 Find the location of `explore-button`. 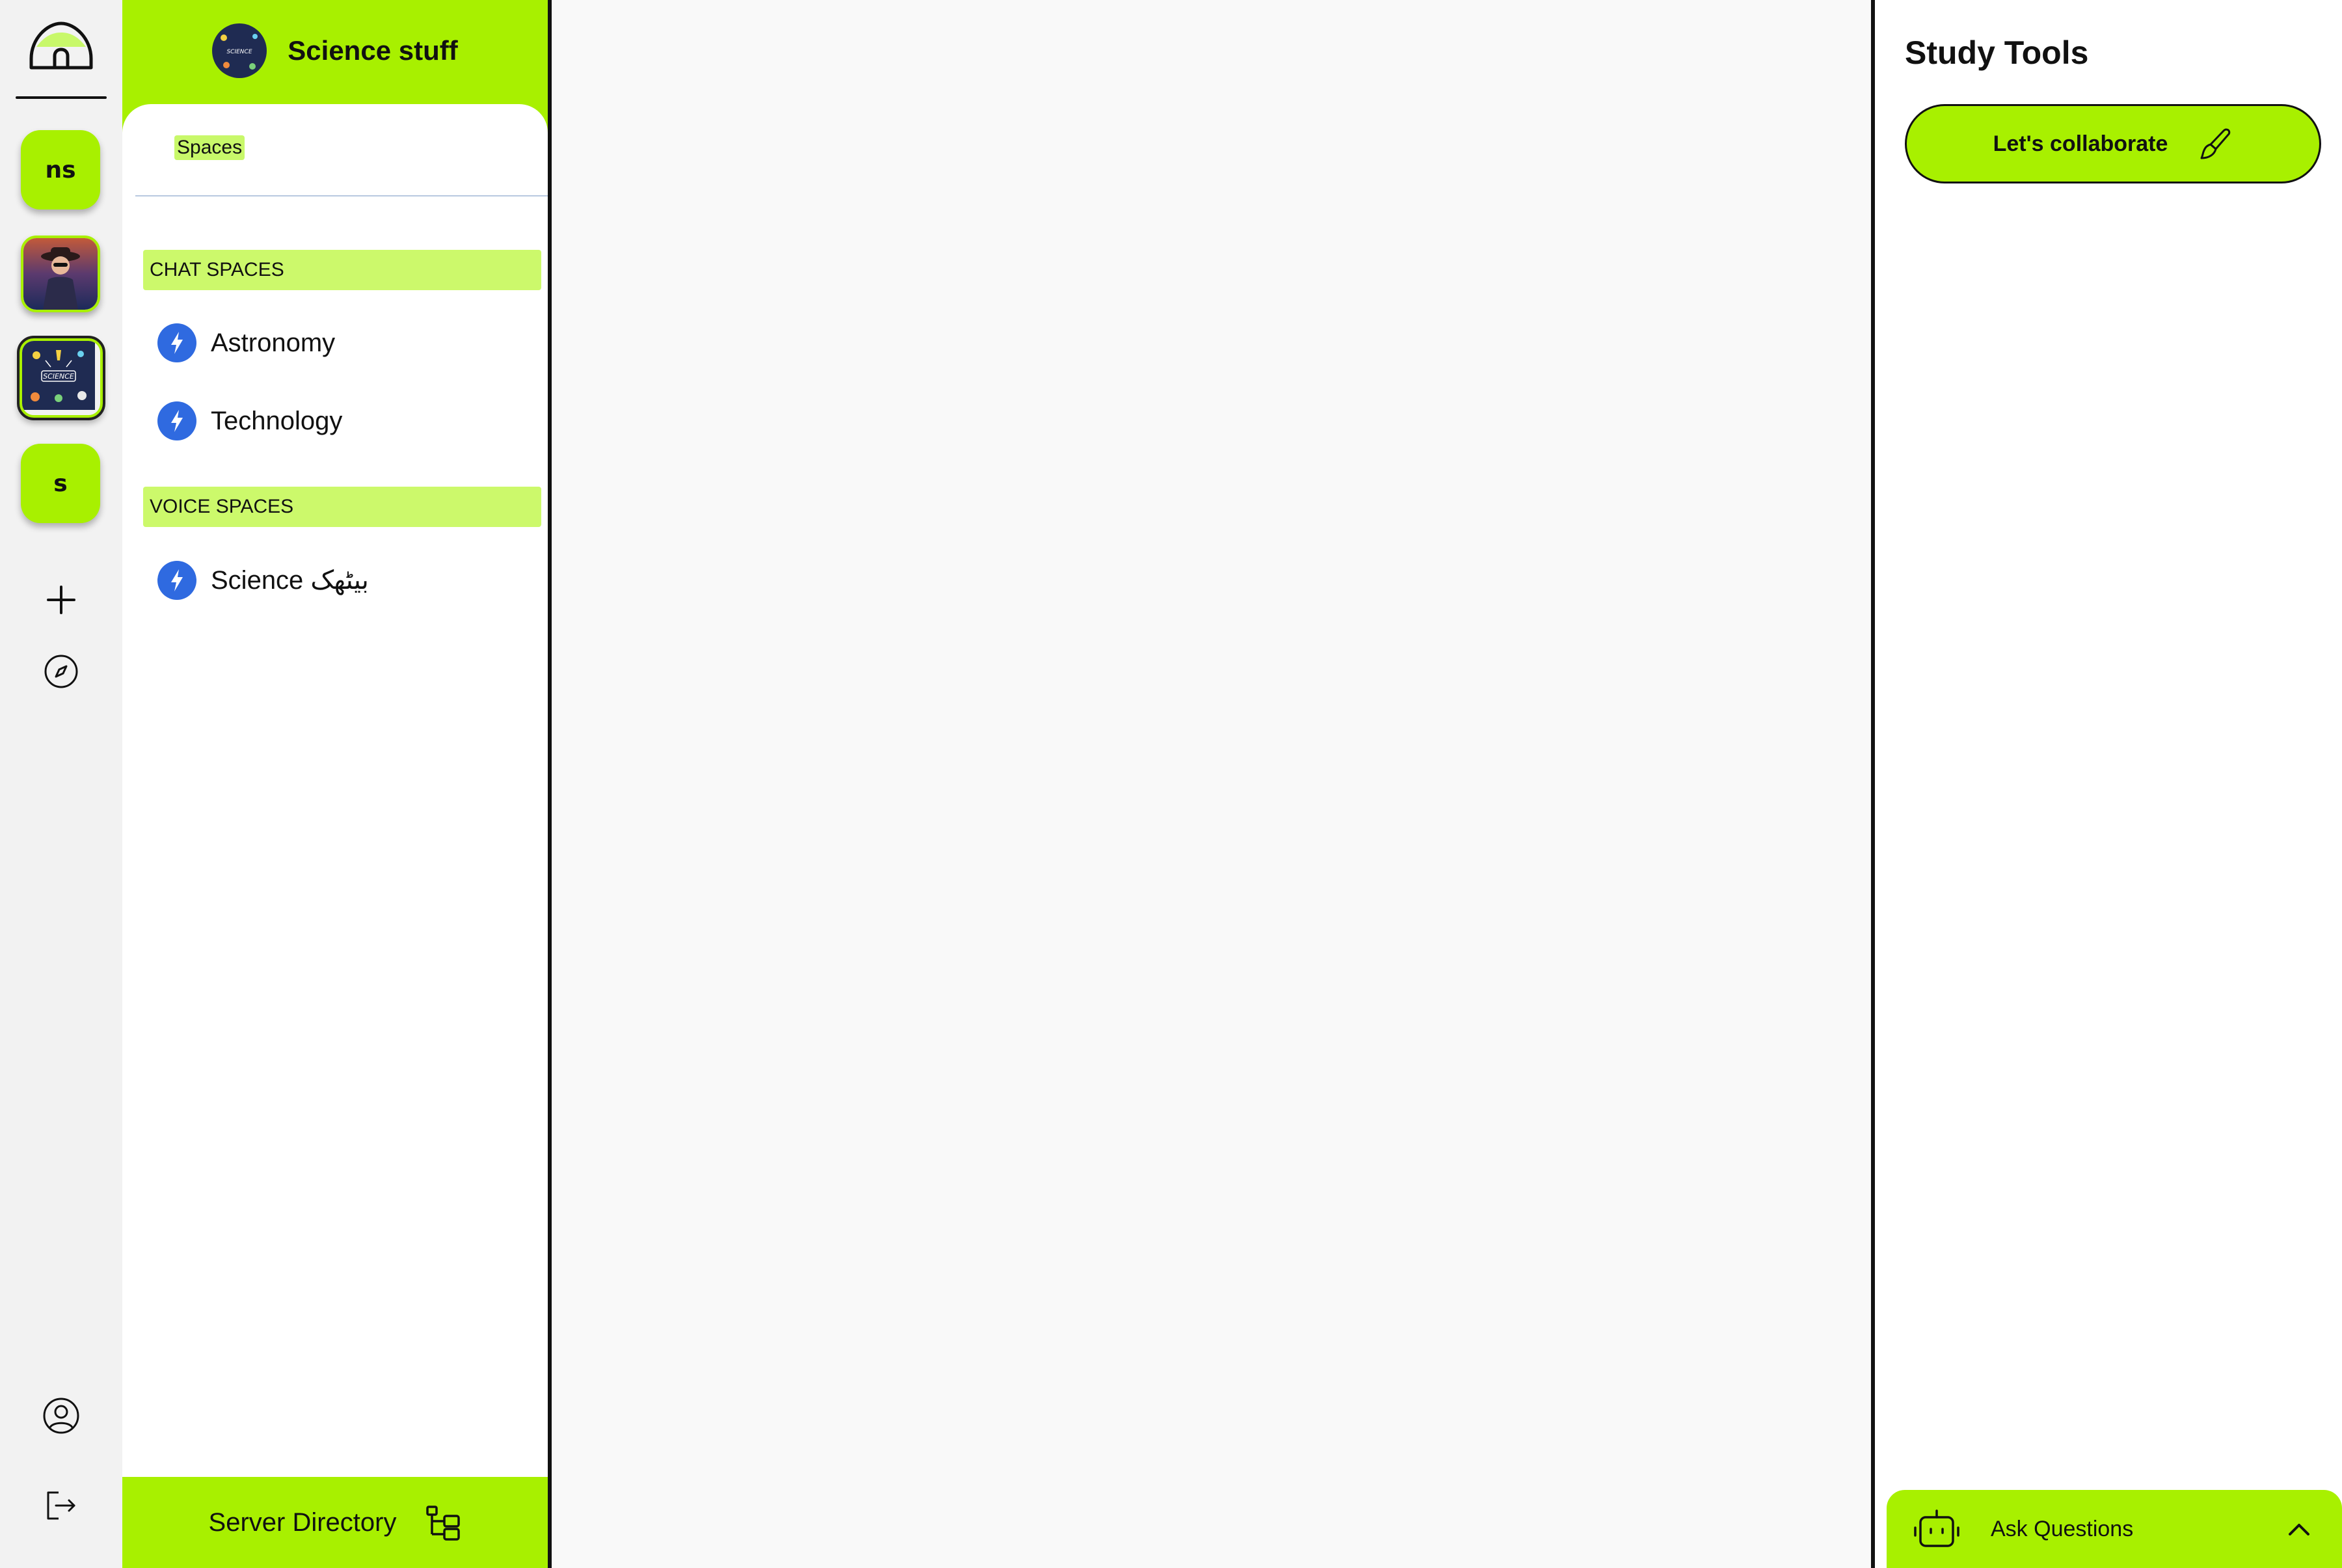

explore-button is located at coordinates (61, 671).